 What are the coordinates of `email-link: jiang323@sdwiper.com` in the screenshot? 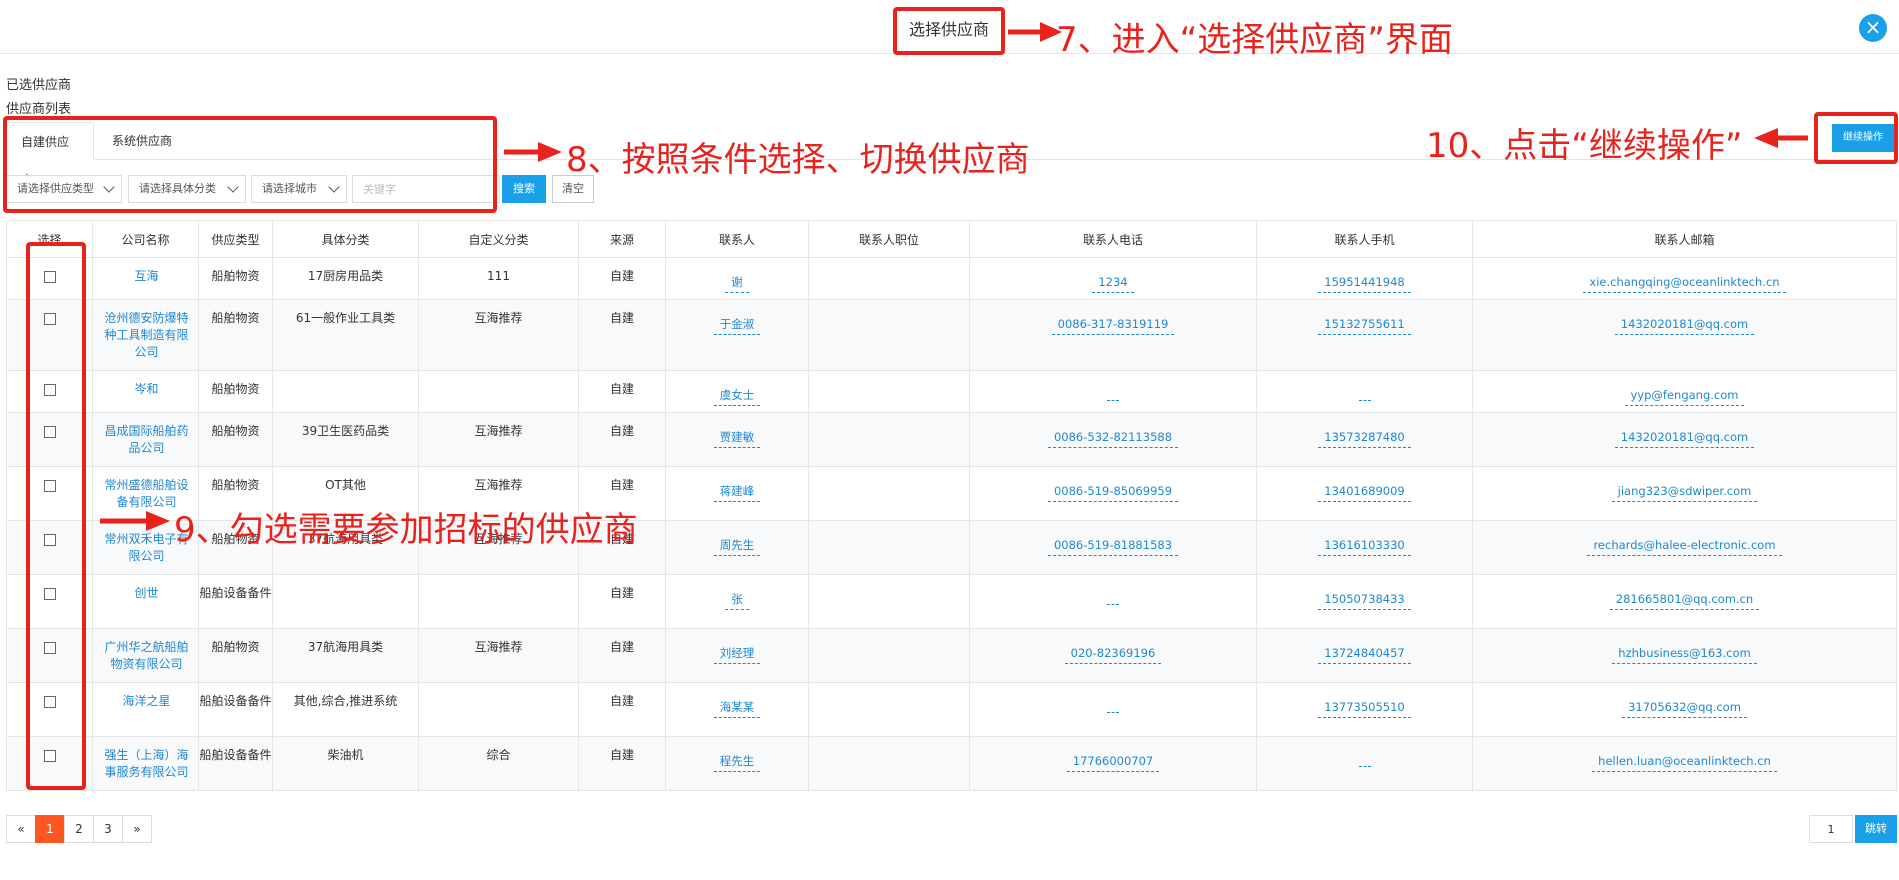 It's located at (1684, 490).